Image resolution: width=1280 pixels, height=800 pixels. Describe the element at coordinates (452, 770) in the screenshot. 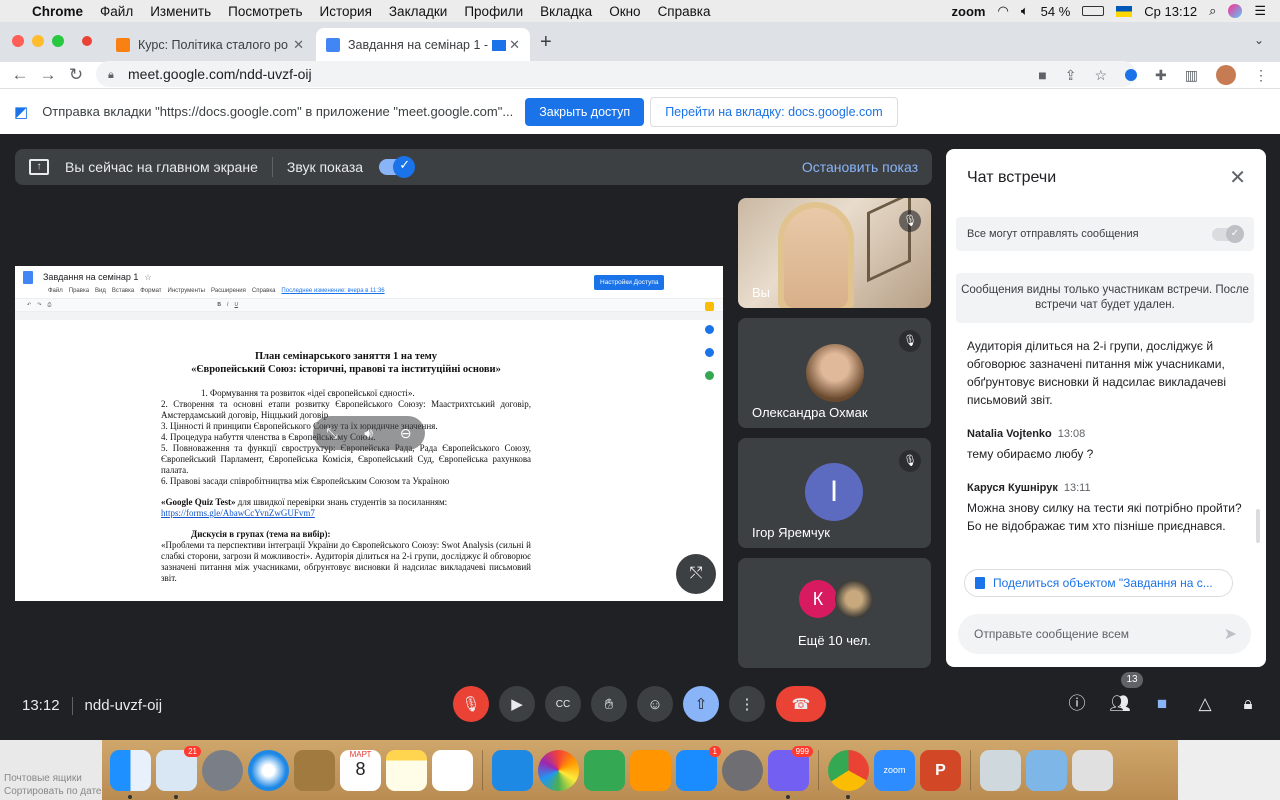

I see `reminders-icon` at that location.